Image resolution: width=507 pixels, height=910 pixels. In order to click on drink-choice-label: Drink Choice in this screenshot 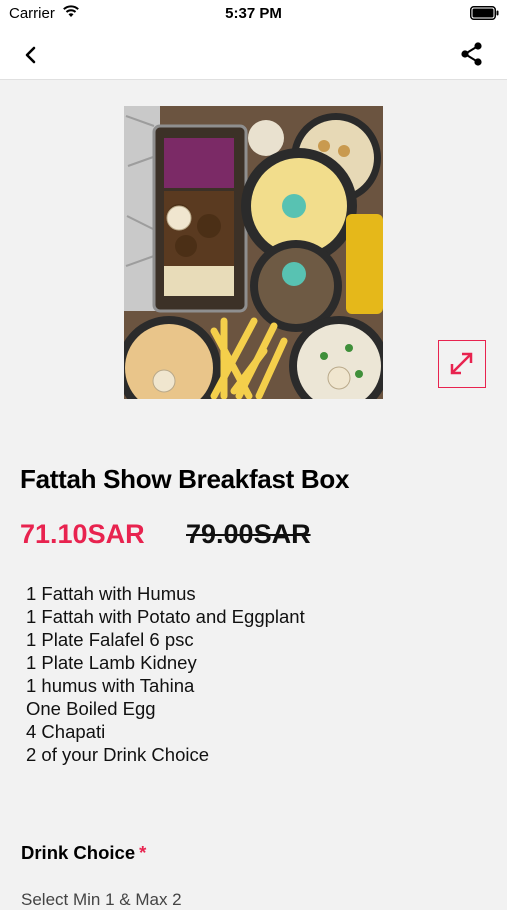, I will do `click(78, 852)`.